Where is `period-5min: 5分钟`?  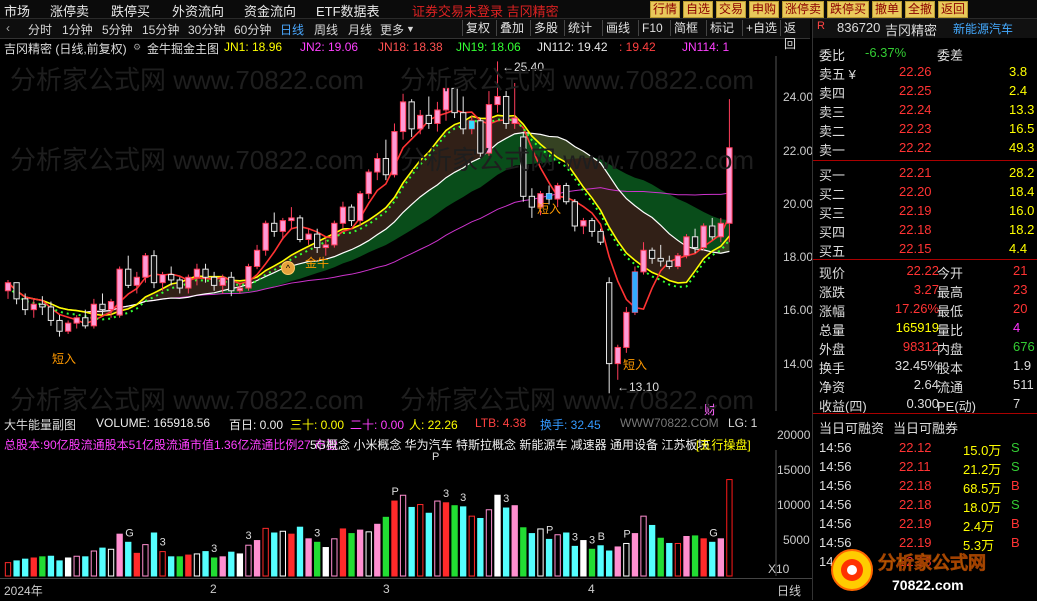
period-5min: 5分钟 is located at coordinates (117, 29).